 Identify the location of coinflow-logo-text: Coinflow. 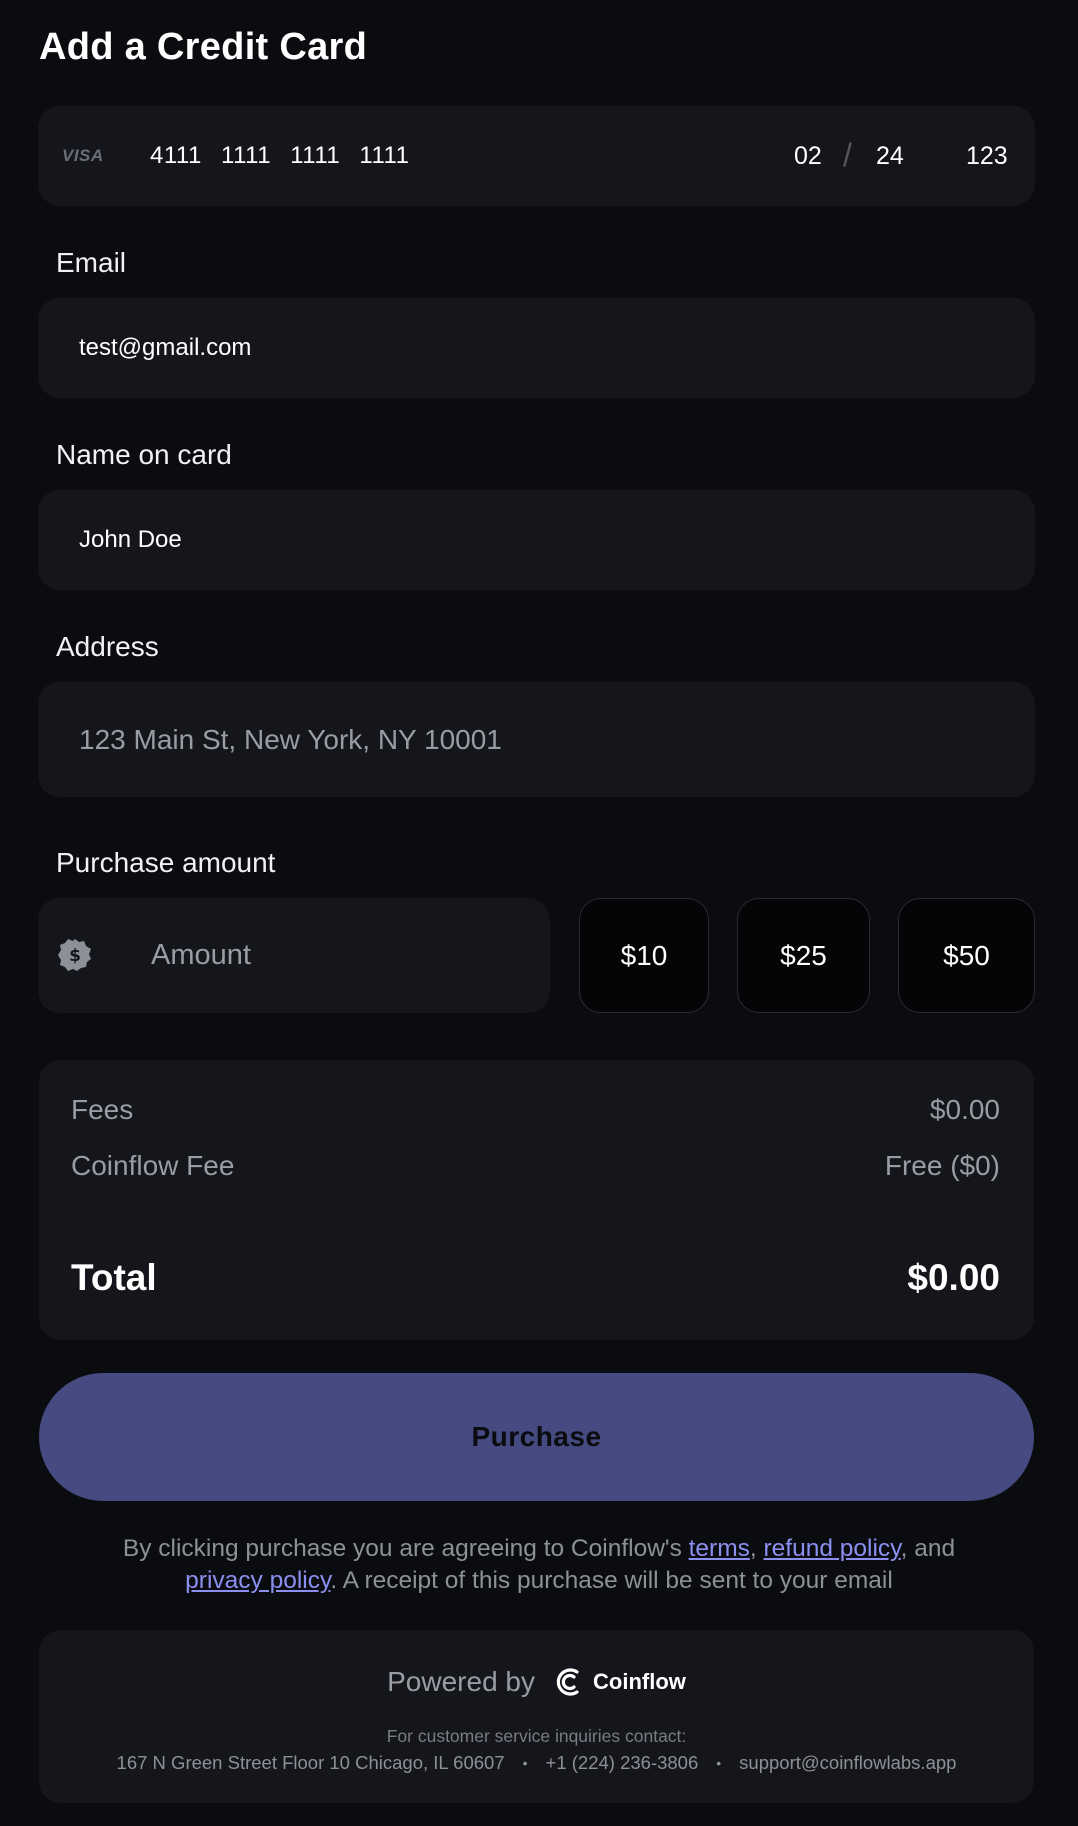
(639, 1681).